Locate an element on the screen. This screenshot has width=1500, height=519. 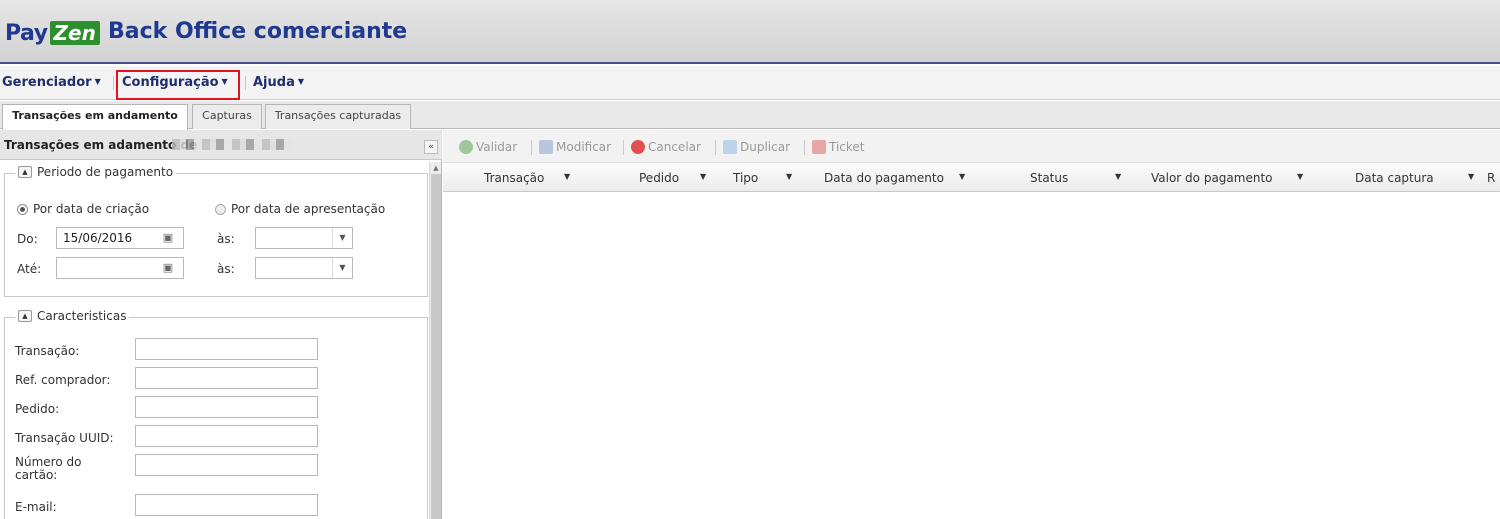
duplicate-icon is located at coordinates (730, 147).